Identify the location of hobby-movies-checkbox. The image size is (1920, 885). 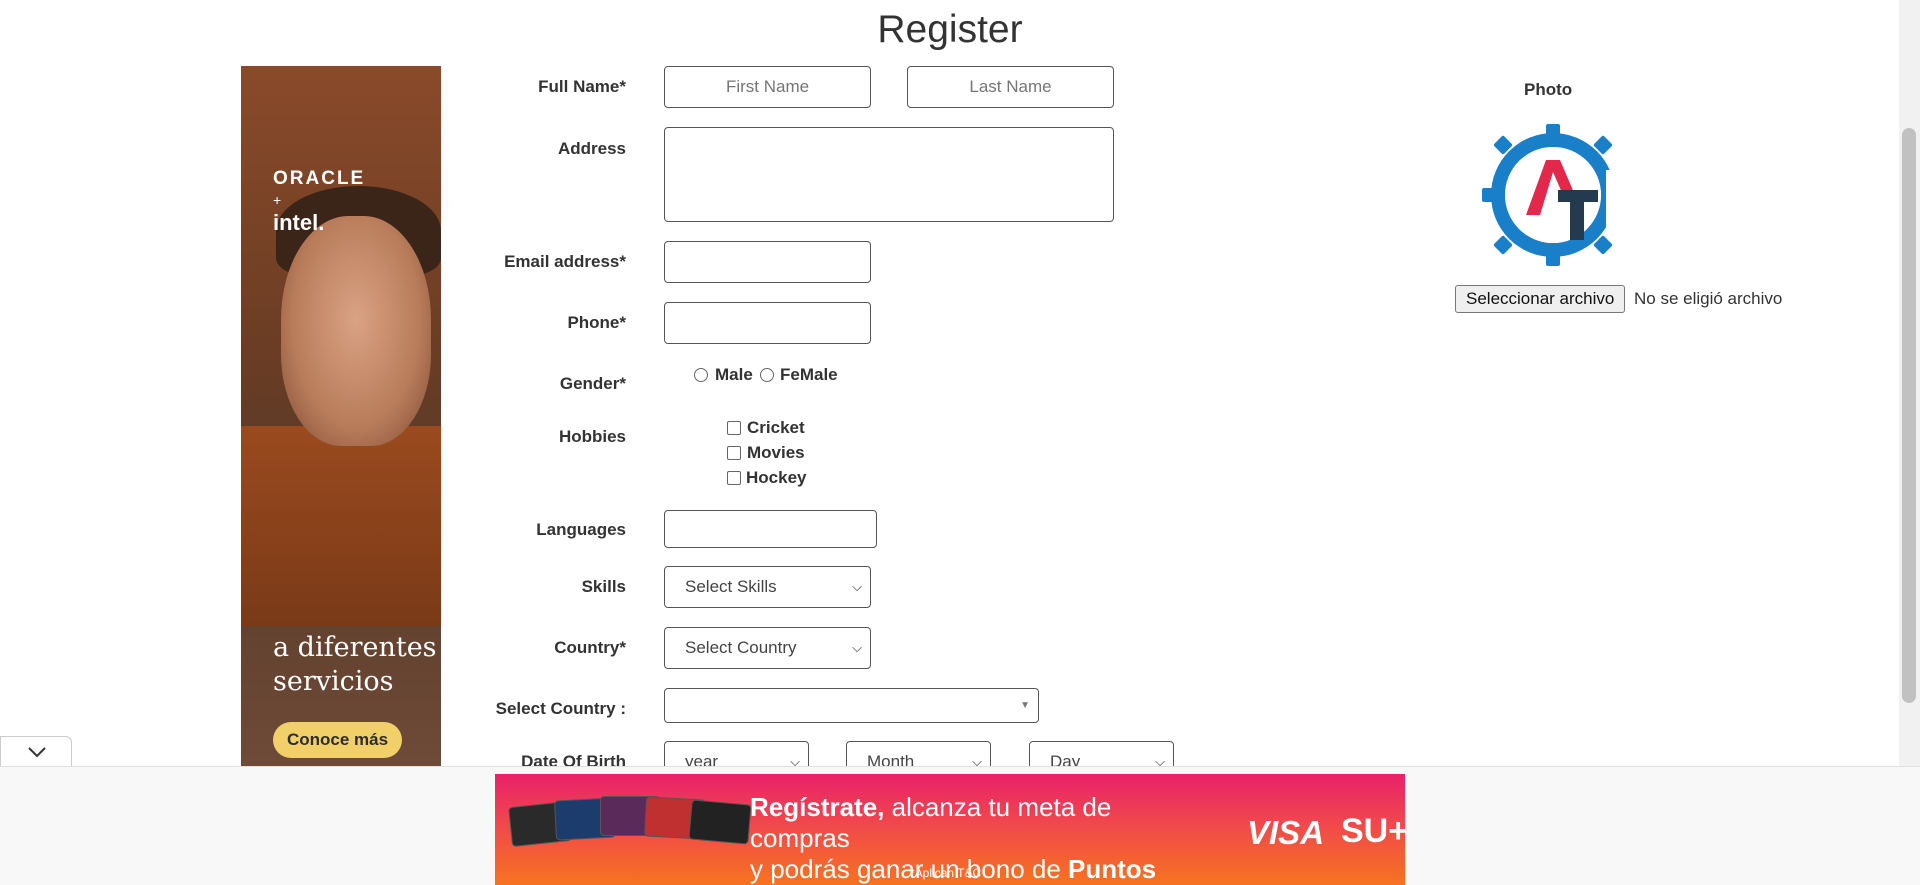
(734, 453).